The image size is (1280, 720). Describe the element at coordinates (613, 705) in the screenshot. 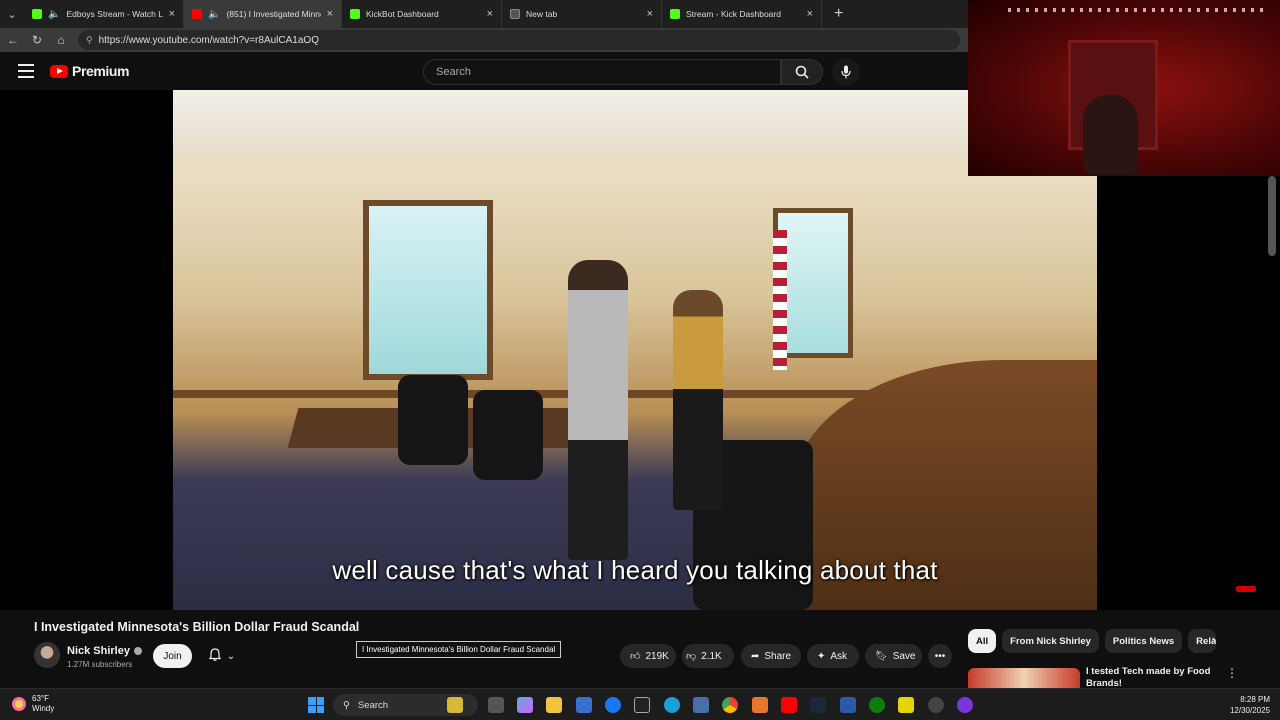

I see `facebook-icon` at that location.